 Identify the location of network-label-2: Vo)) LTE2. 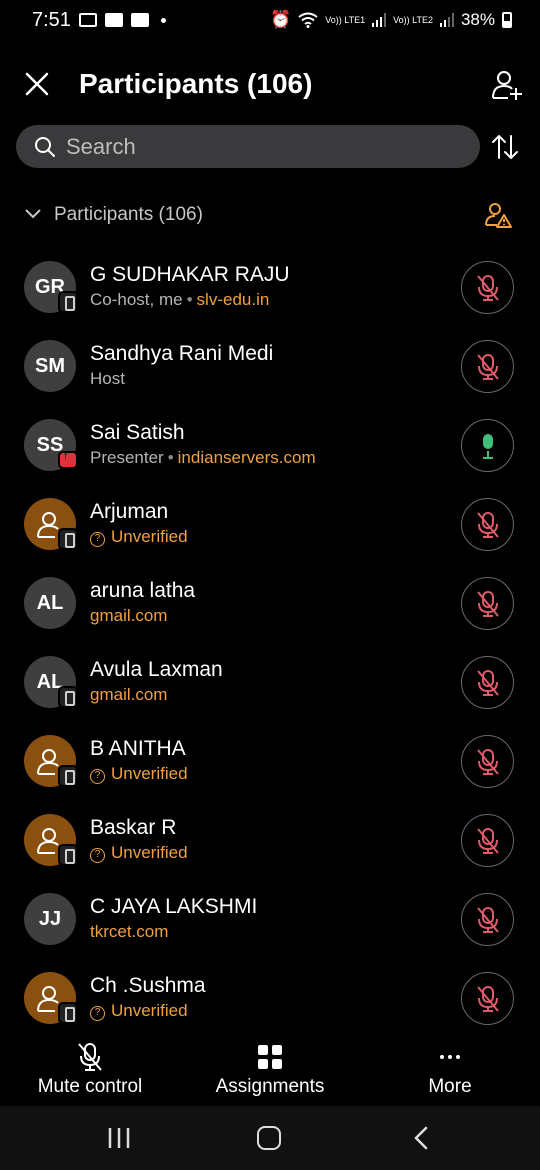
(413, 19).